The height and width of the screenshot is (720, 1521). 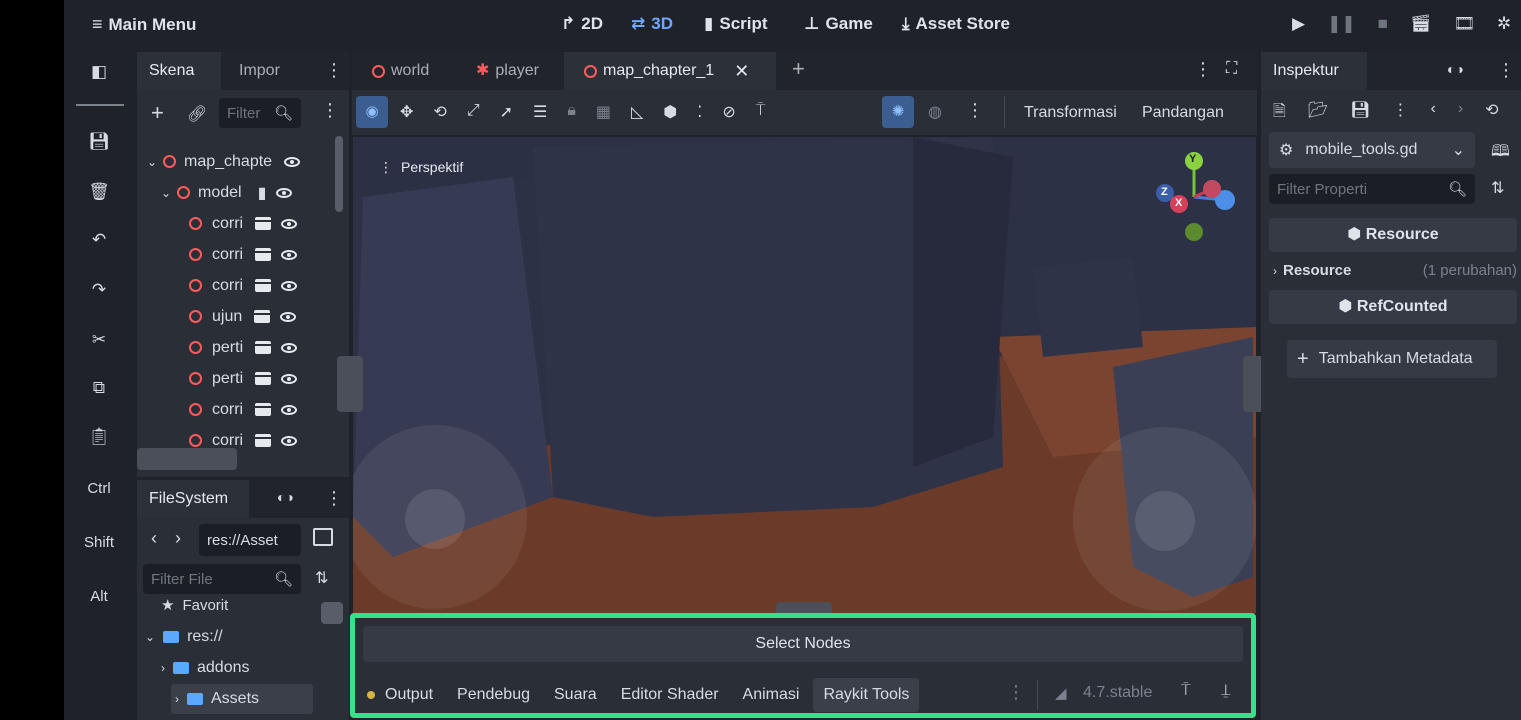 I want to click on globe-icon: ◍, so click(x=935, y=112).